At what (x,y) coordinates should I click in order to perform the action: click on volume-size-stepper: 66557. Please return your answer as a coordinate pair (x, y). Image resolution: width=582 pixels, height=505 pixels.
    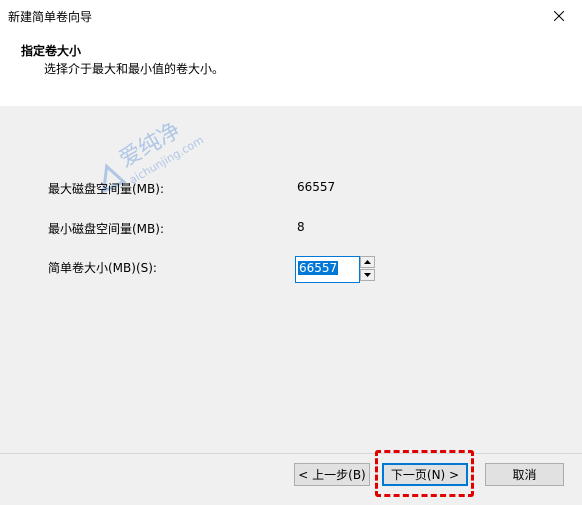
    Looking at the image, I should click on (335, 269).